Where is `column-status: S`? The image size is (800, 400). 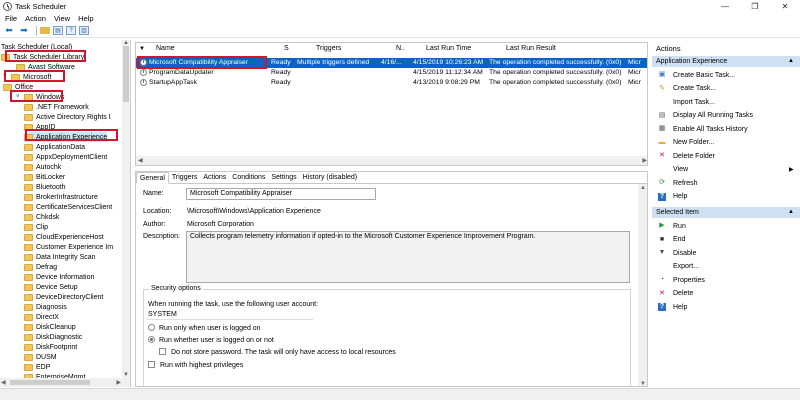 column-status: S is located at coordinates (286, 48).